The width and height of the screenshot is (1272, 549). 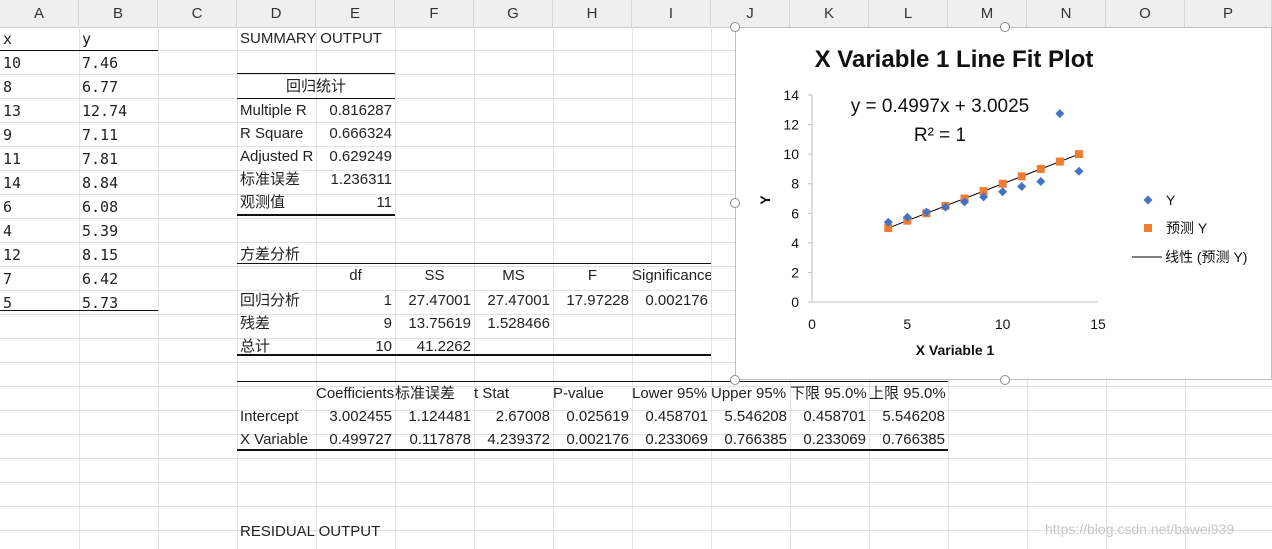 I want to click on y-tick-label: 12, so click(x=791, y=125).